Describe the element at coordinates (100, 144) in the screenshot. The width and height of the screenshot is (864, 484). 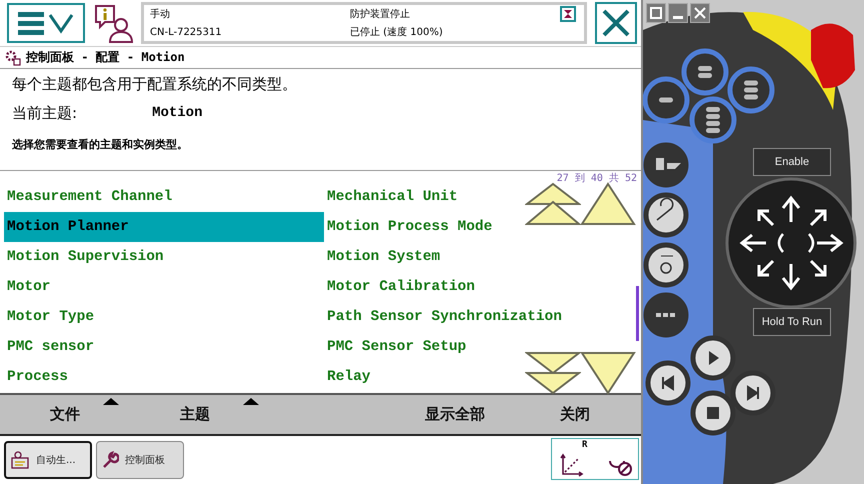
I see `instruction-text: 选择您需要查看的主题和实例类型。` at that location.